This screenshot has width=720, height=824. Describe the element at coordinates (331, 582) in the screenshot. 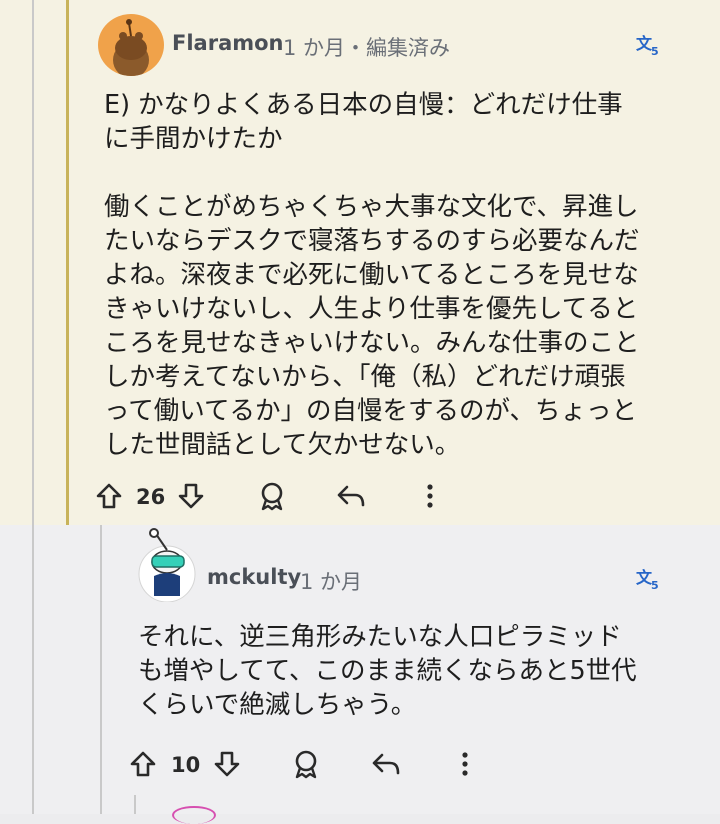

I see `comment-meta: 1 か月` at that location.